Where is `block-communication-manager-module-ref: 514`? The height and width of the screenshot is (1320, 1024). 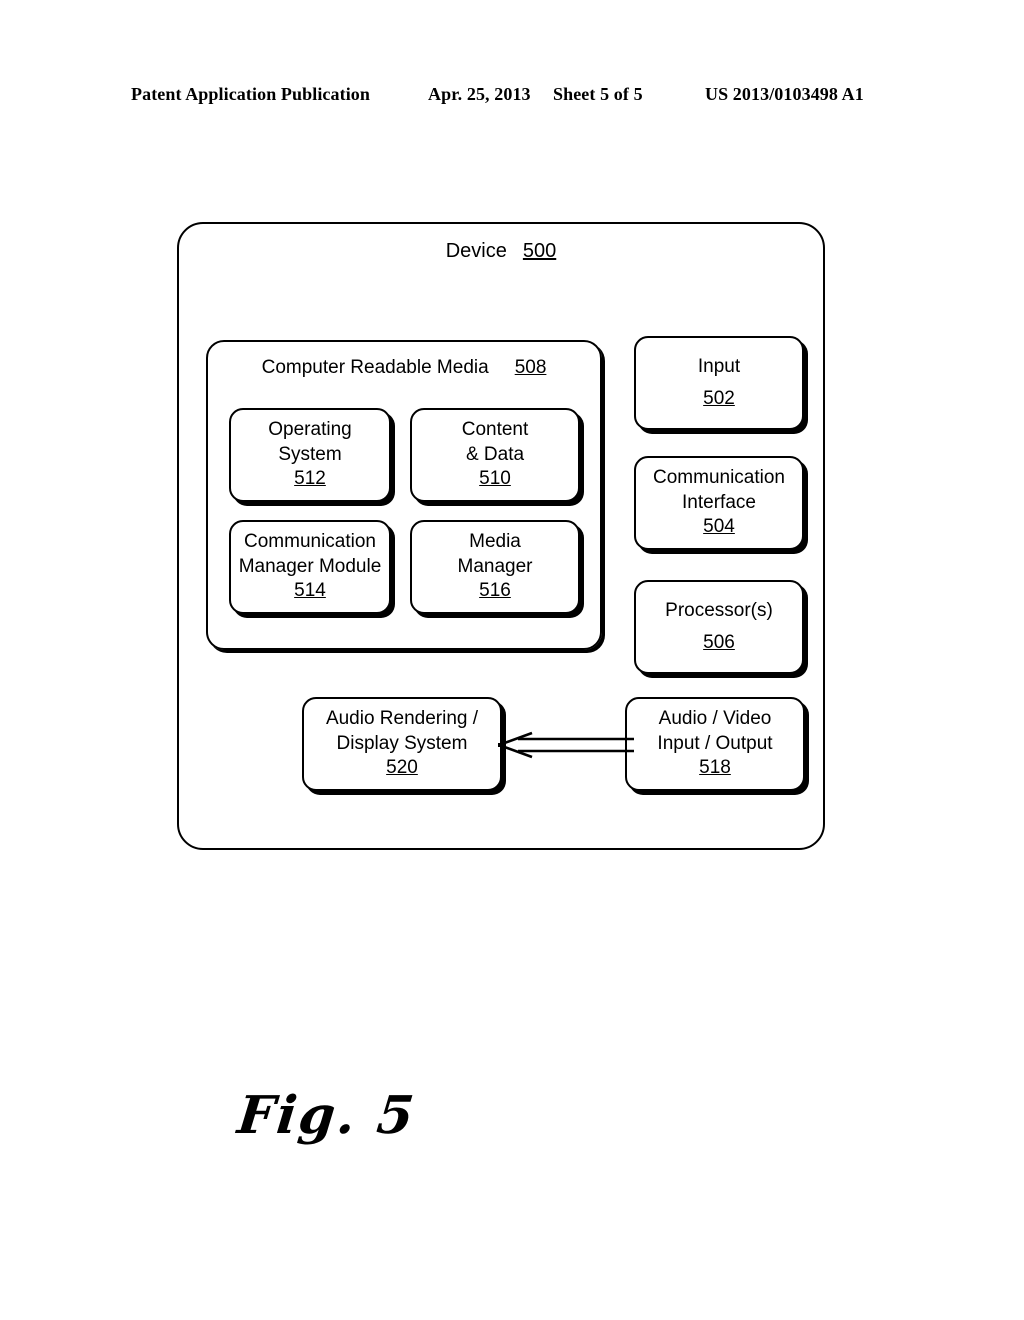
block-communication-manager-module-ref: 514 is located at coordinates (310, 591).